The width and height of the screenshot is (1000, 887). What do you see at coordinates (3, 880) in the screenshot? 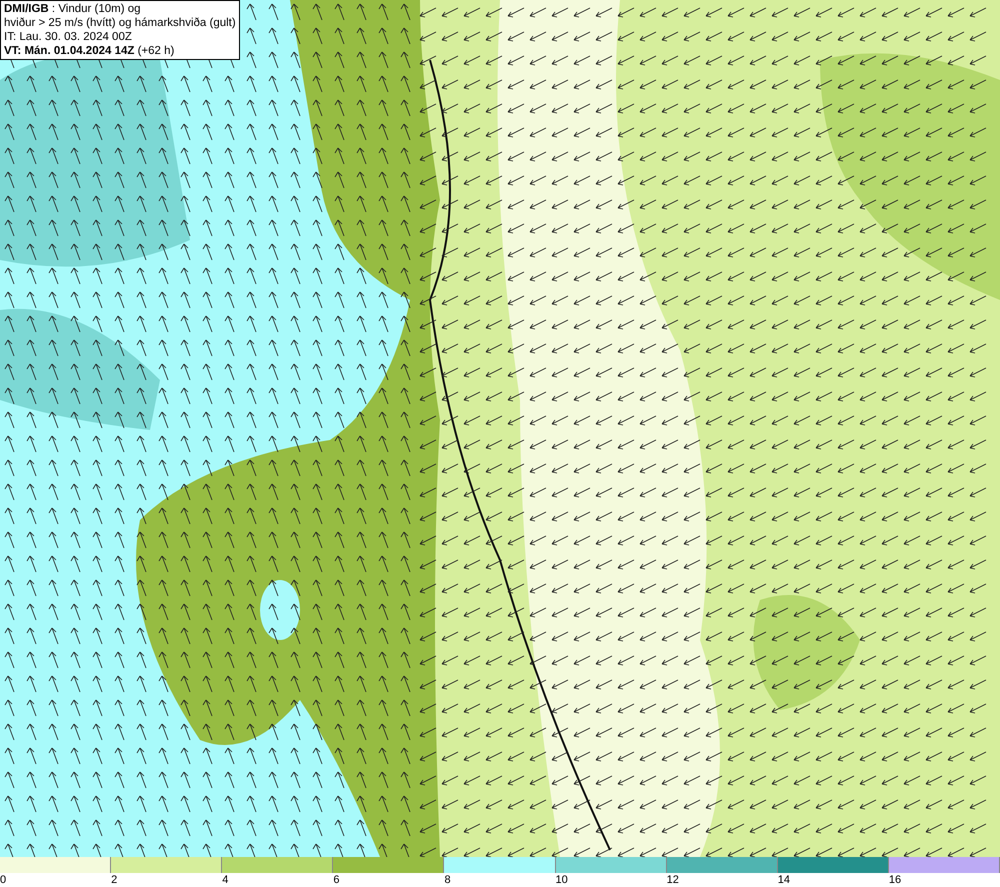
I see `legend-label: 0` at bounding box center [3, 880].